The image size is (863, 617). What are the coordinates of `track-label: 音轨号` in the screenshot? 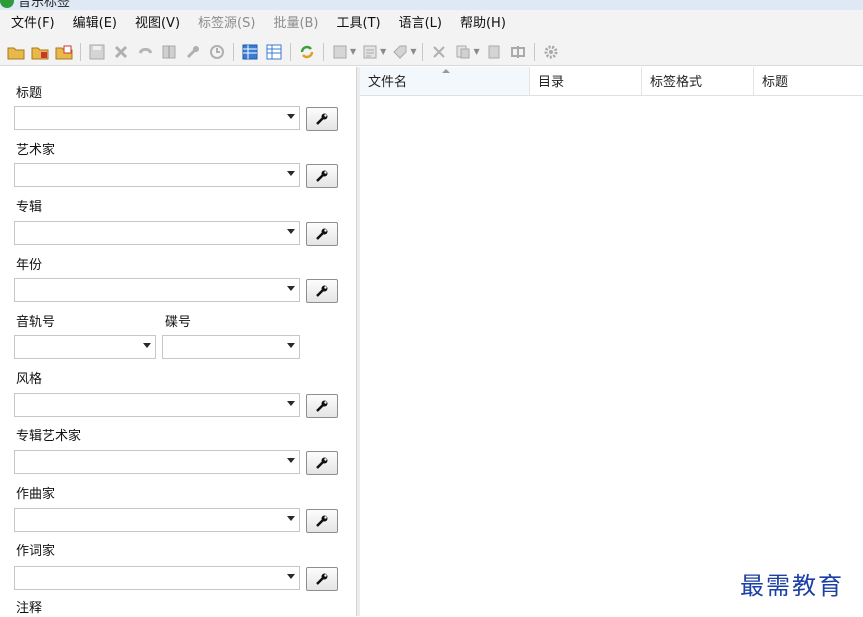 It's located at (36, 322).